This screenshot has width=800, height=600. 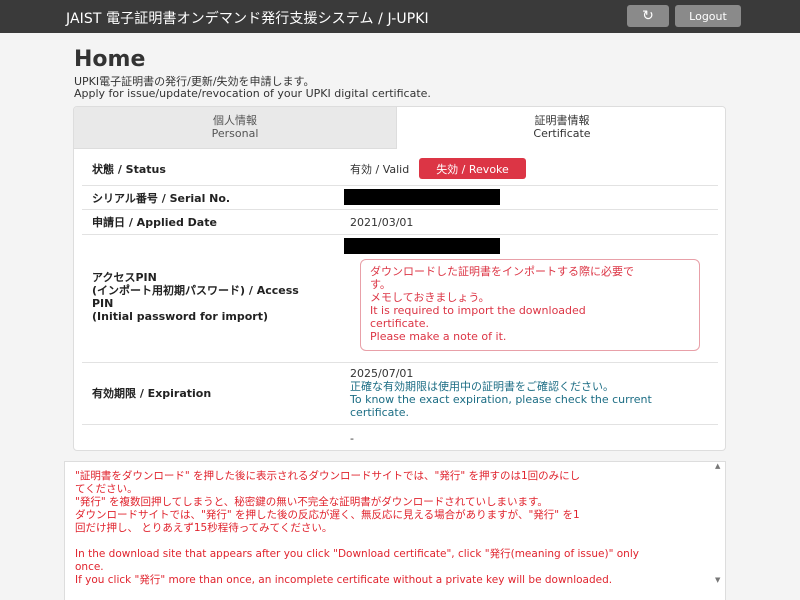 What do you see at coordinates (380, 412) in the screenshot?
I see `expiration-note-line: certificate.` at bounding box center [380, 412].